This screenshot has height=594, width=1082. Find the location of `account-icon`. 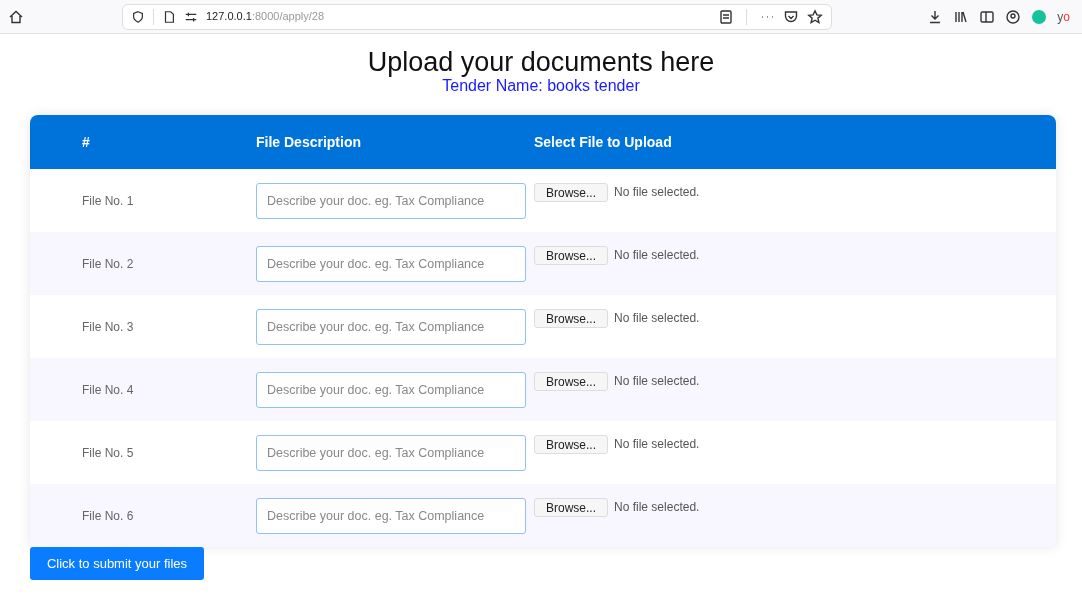

account-icon is located at coordinates (1013, 16).